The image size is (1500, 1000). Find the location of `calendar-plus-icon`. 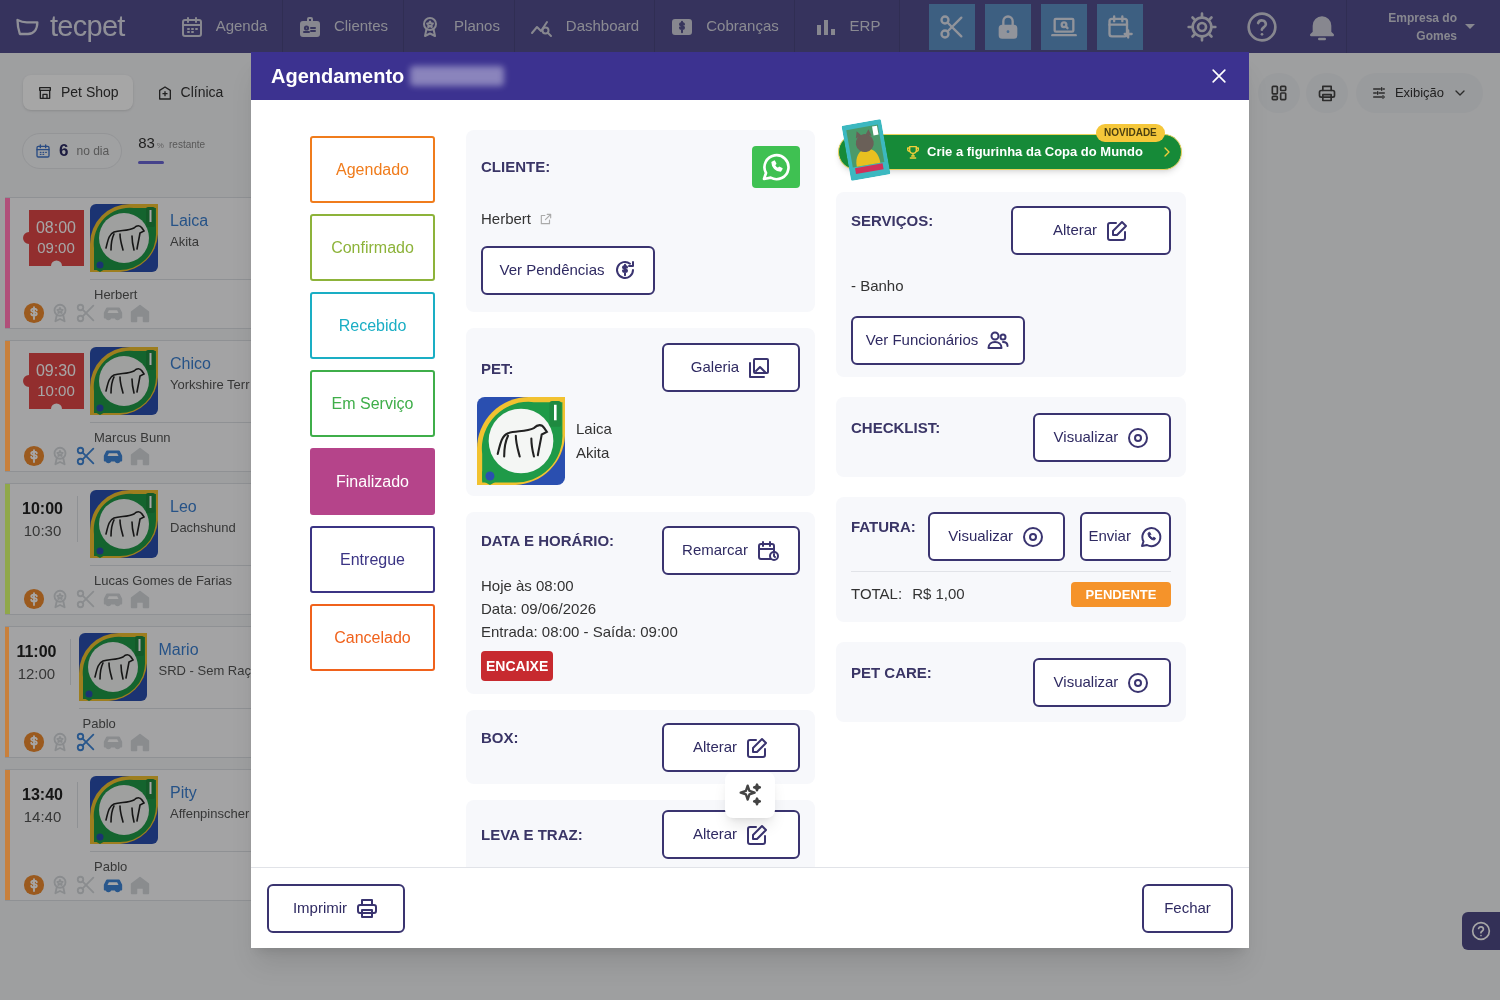

calendar-plus-icon is located at coordinates (1120, 26).